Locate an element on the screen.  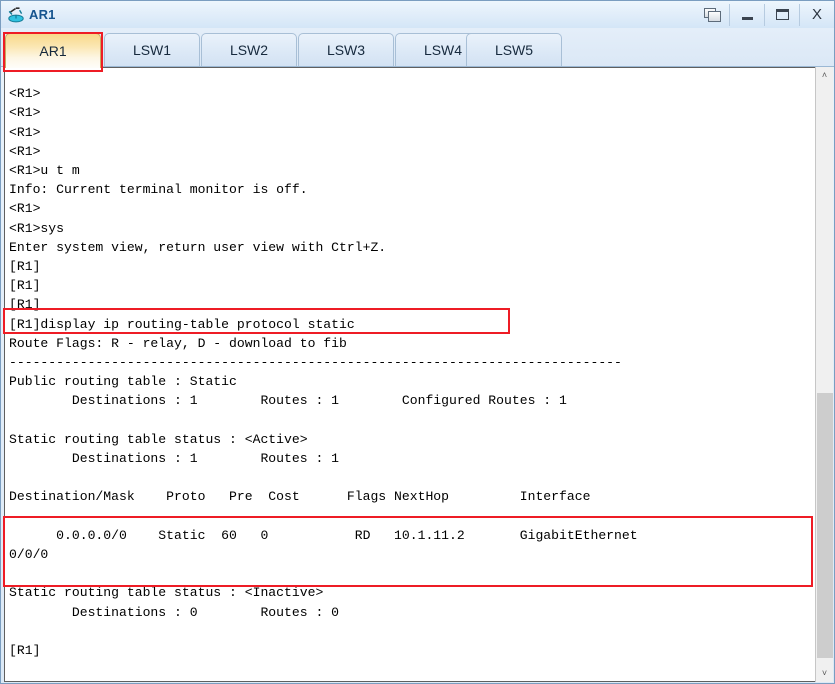
scroll-down-button: ˅ is located at coordinates (824, 673).